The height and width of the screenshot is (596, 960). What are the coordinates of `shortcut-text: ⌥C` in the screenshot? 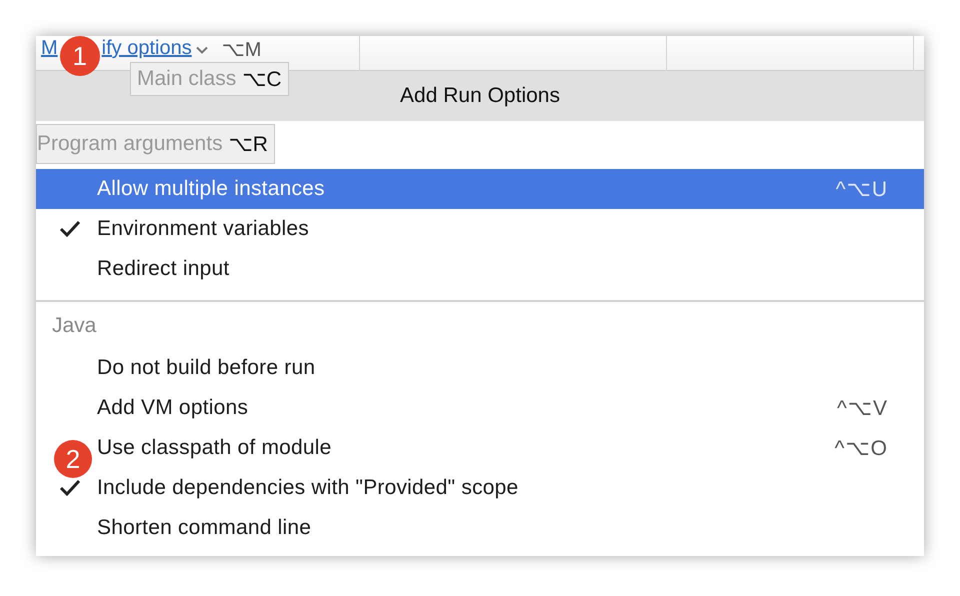 It's located at (262, 79).